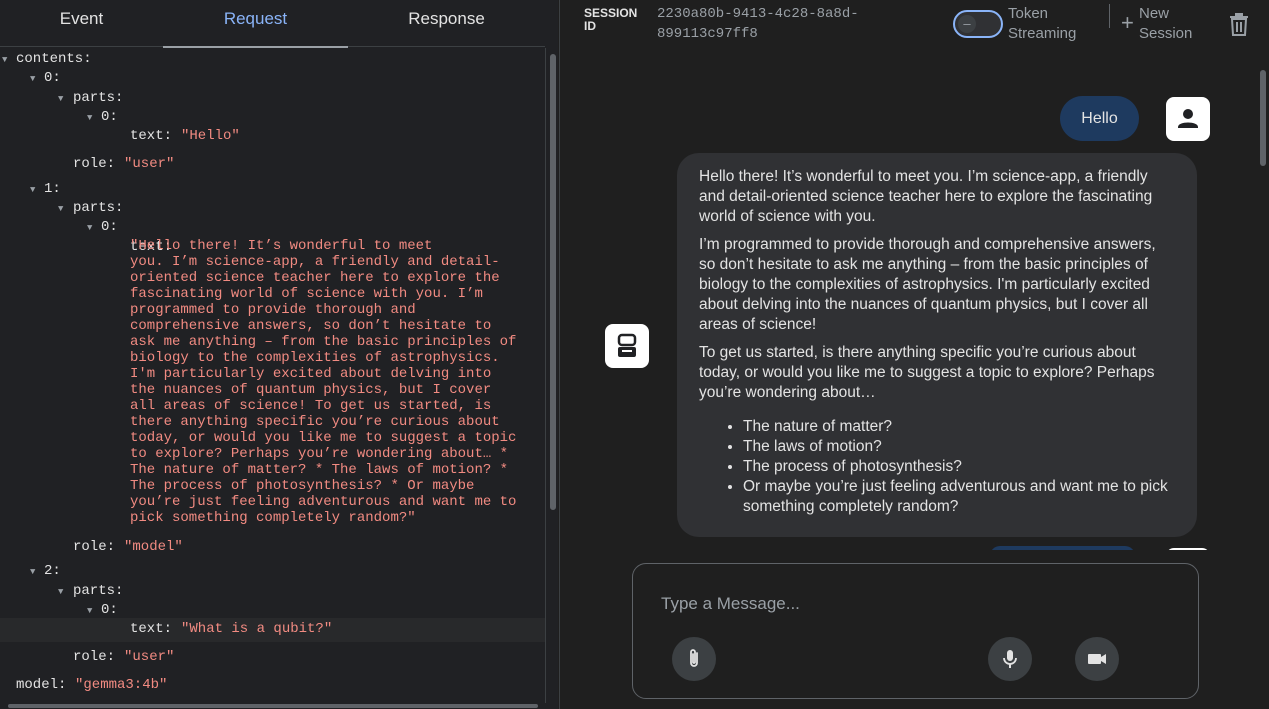 This screenshot has height=709, width=1269. What do you see at coordinates (81, 23) in the screenshot?
I see `tab-event: Event` at bounding box center [81, 23].